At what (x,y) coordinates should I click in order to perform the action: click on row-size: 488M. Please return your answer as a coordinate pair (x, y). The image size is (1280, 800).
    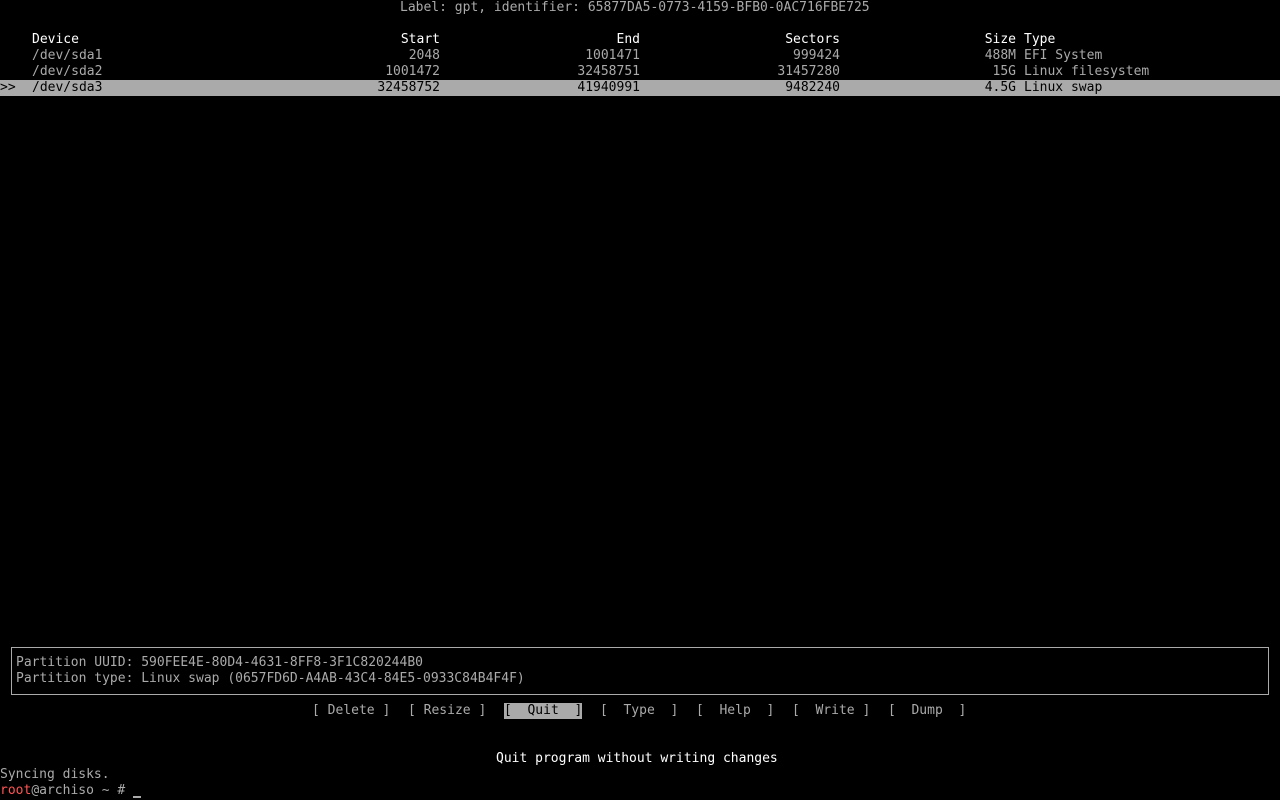
    Looking at the image, I should click on (1000, 55).